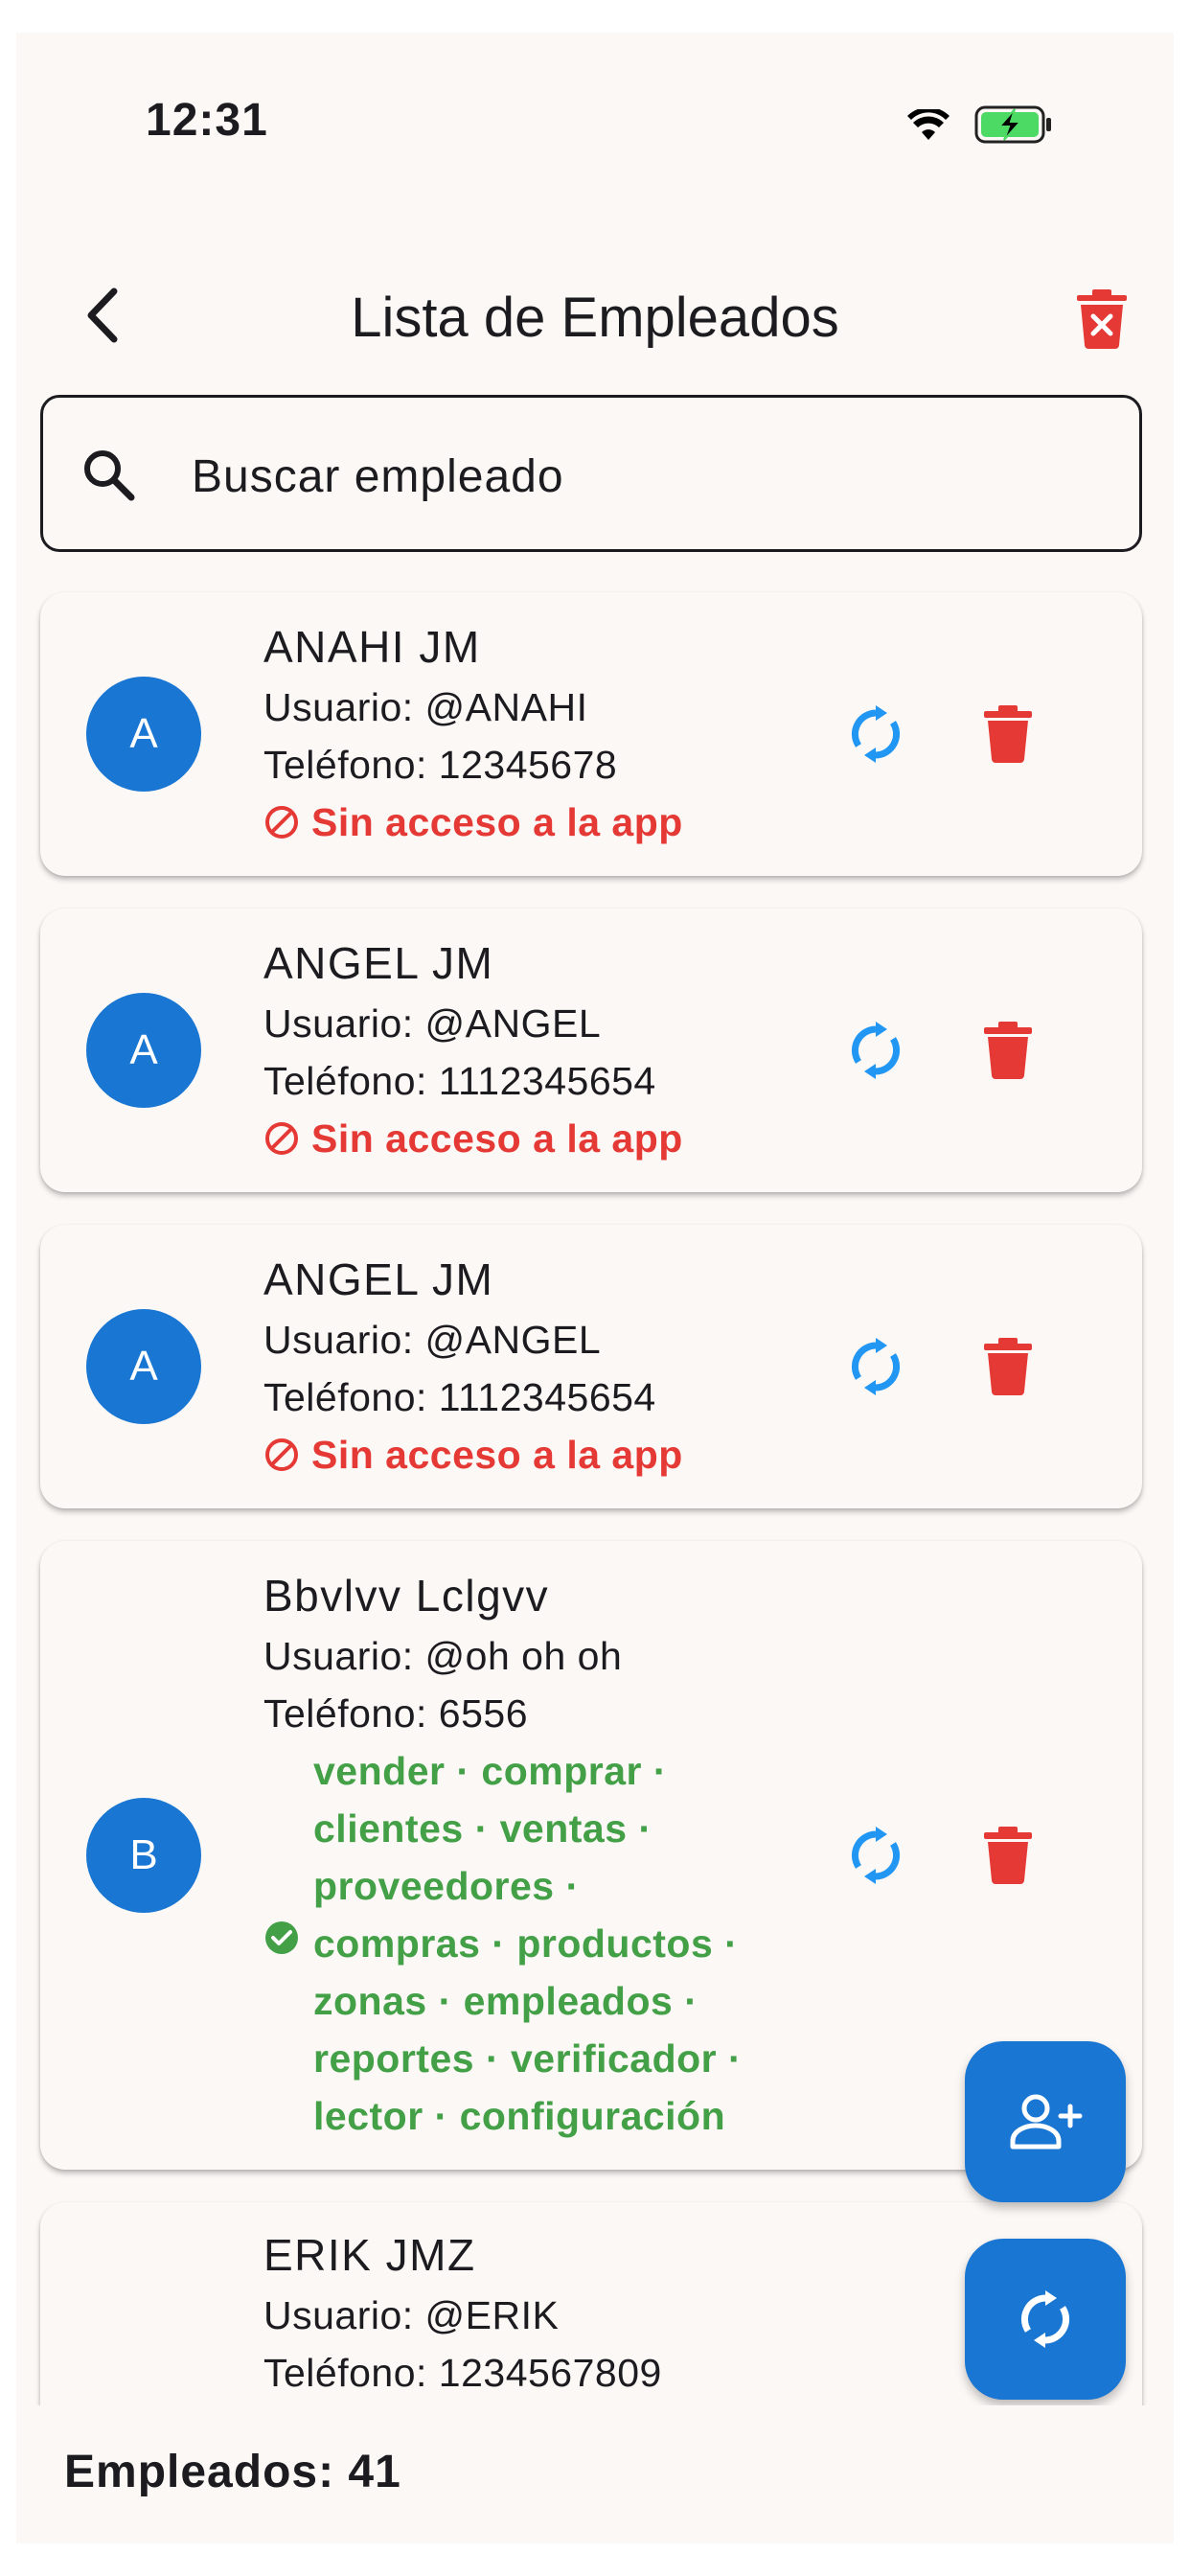 The image size is (1190, 2576). Describe the element at coordinates (372, 647) in the screenshot. I see `employee-name: ANAHI JM` at that location.